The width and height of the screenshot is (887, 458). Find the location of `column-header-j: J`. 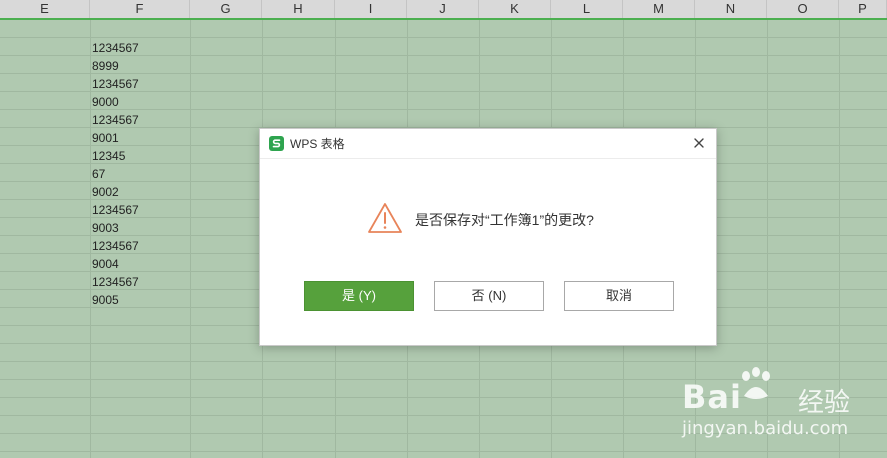

column-header-j: J is located at coordinates (443, 9).